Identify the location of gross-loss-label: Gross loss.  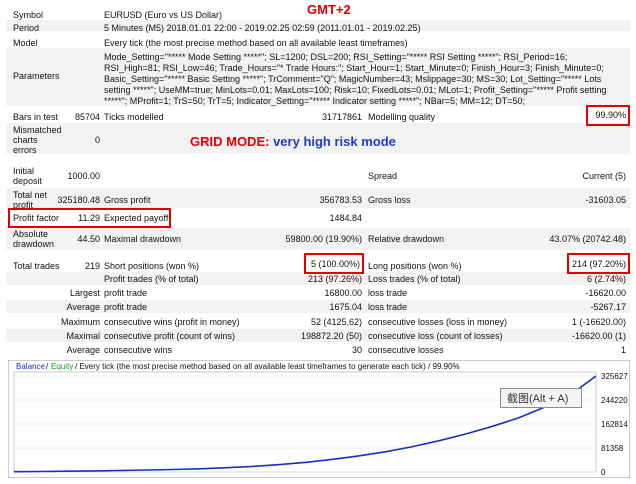
(389, 200).